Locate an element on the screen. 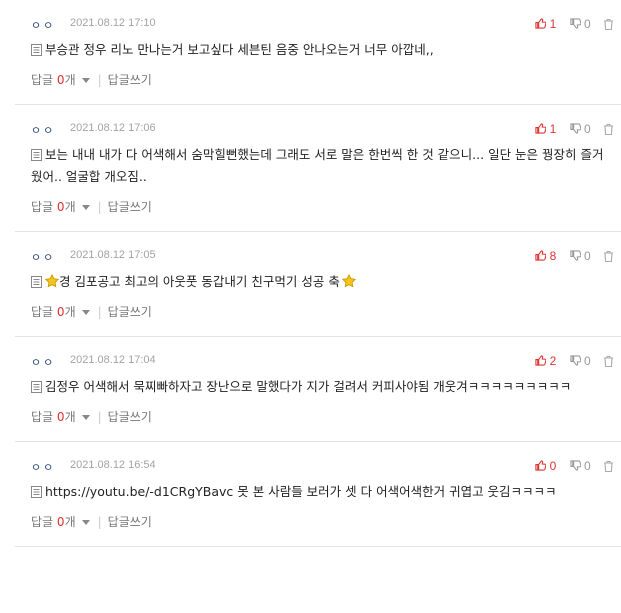 The image size is (621, 613). like-button: 8 is located at coordinates (545, 255).